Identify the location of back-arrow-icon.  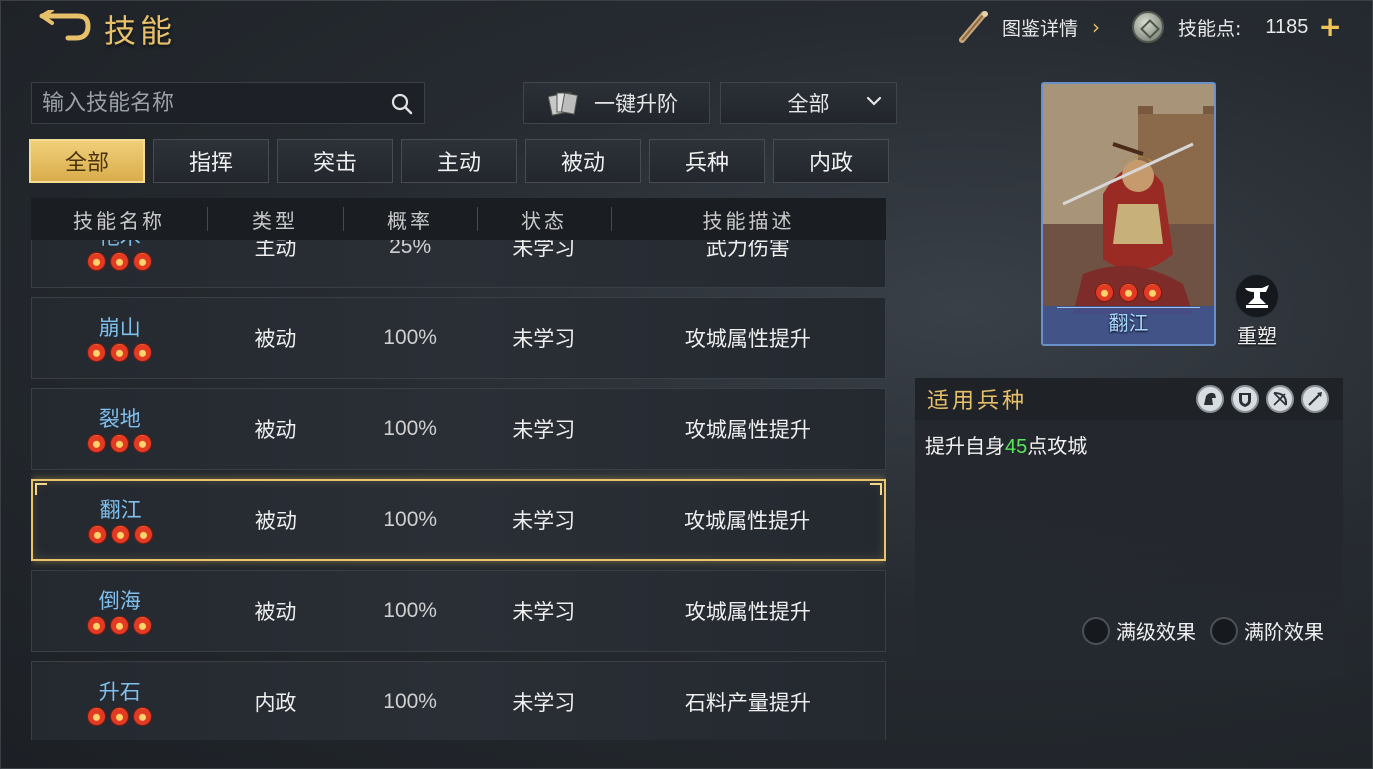
(65, 24).